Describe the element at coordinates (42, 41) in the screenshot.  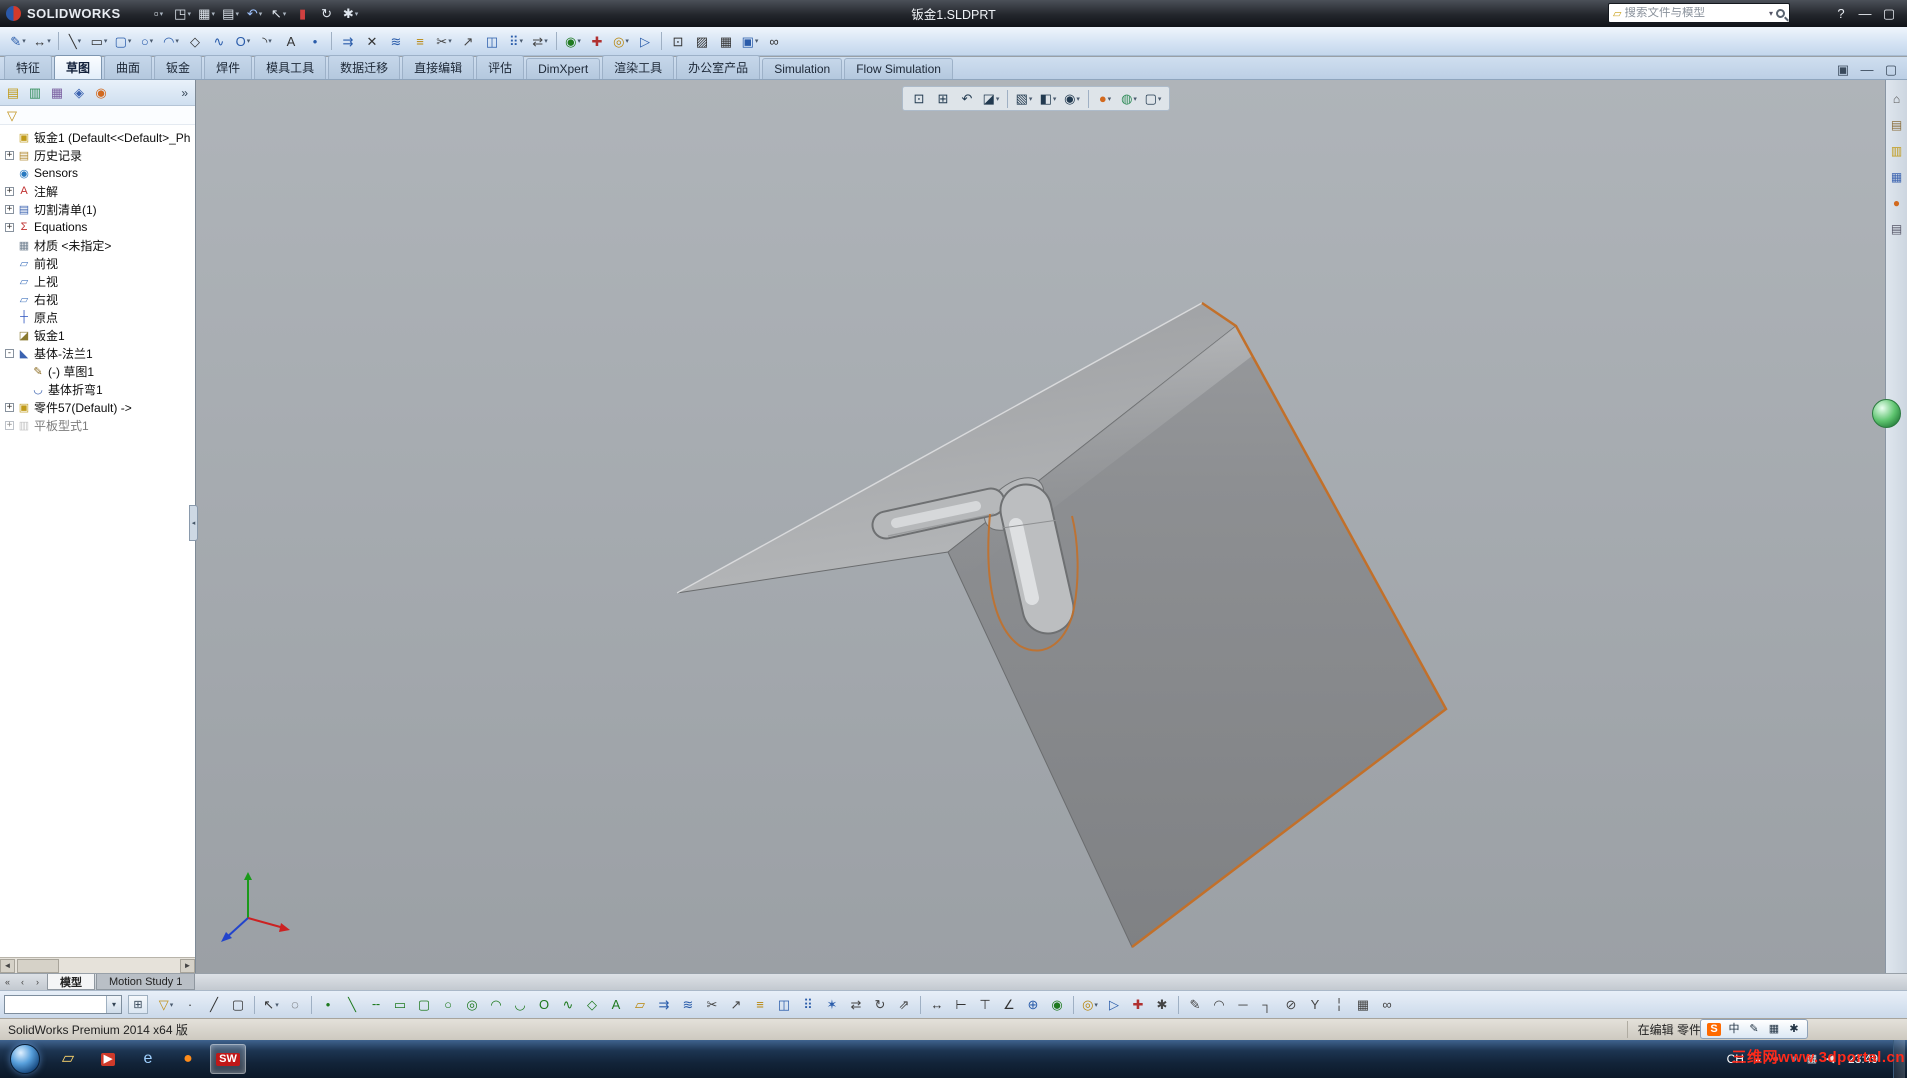
I see `smart-dimension-button: ↔ ▾` at that location.